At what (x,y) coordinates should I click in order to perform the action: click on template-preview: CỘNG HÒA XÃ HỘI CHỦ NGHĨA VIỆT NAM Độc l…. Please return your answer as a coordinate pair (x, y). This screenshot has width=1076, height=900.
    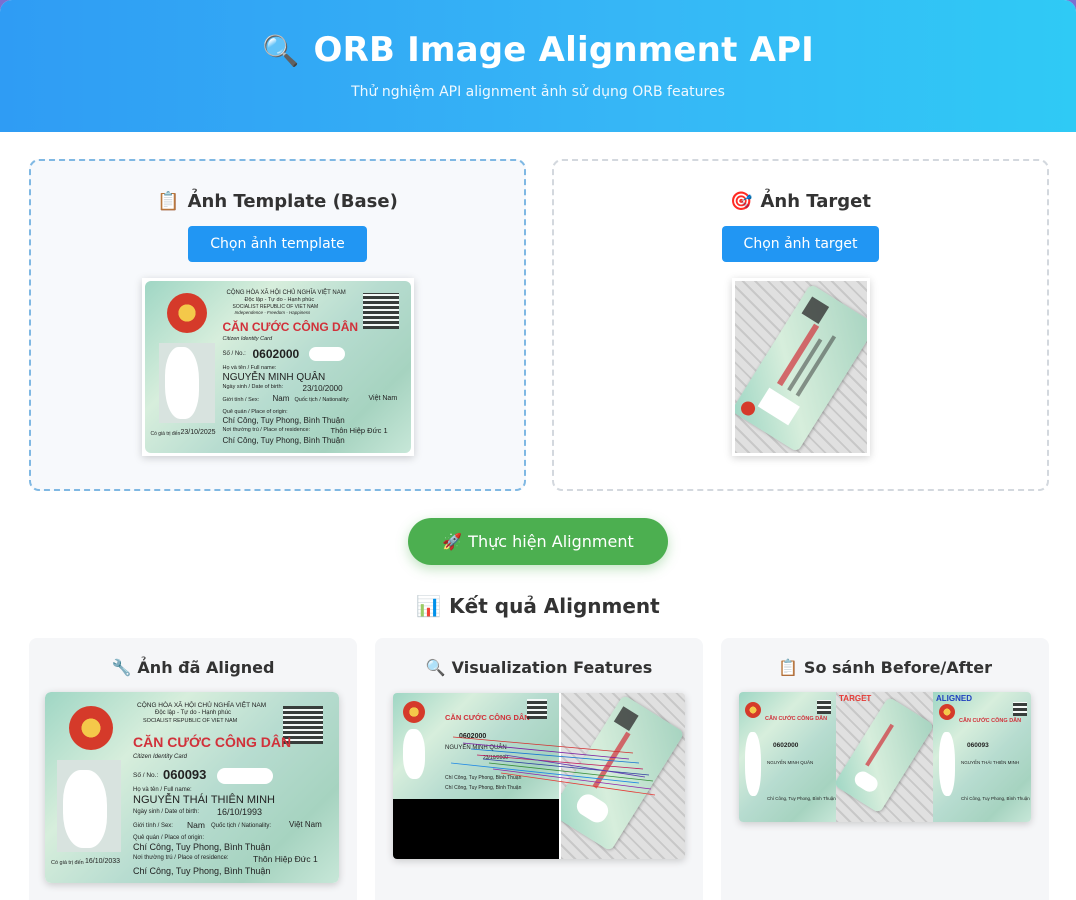
    Looking at the image, I should click on (277, 367).